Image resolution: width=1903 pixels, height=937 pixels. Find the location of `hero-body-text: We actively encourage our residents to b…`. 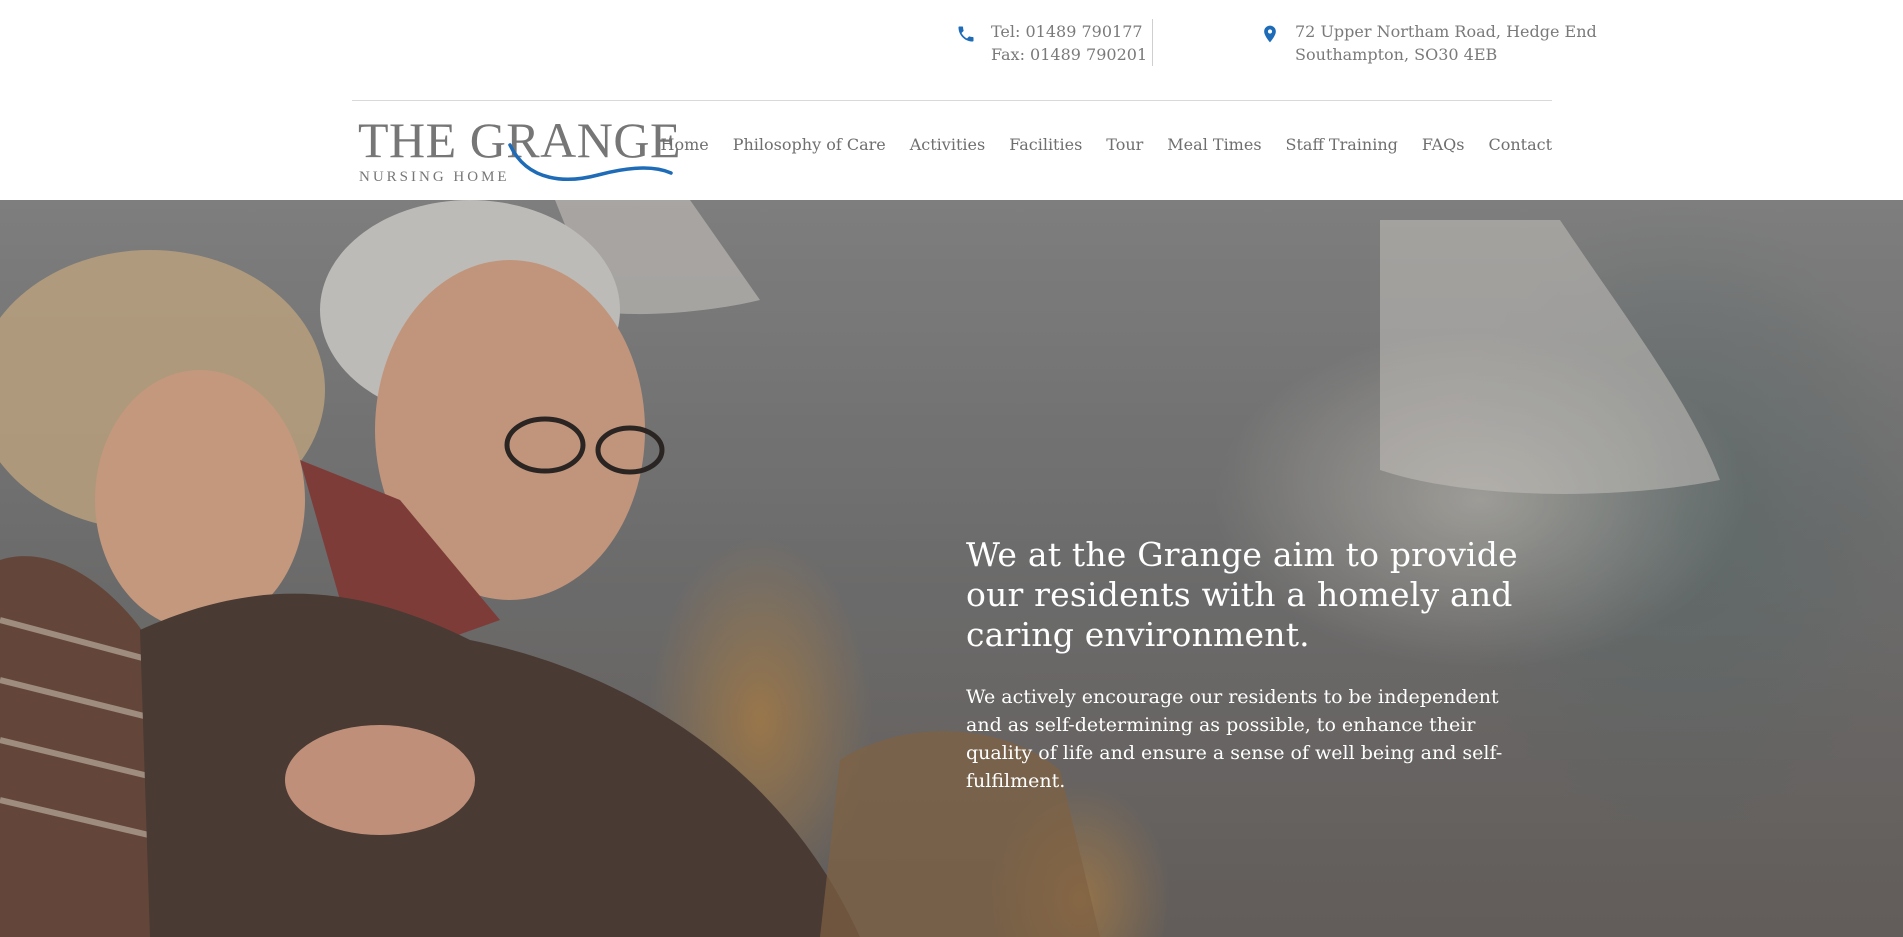

hero-body-text: We actively encourage our residents to b… is located at coordinates (1234, 739).